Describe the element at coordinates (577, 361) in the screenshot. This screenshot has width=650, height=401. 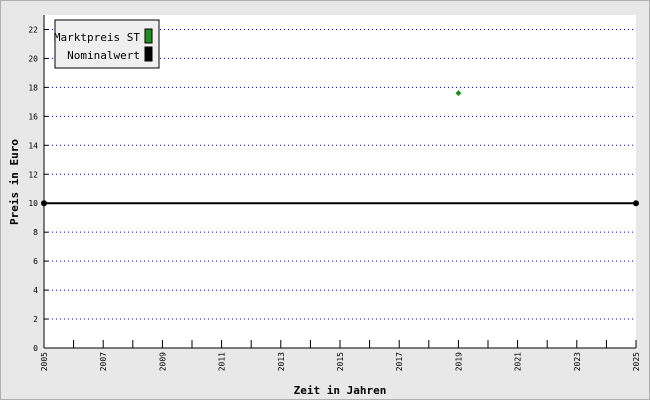
I see `x-tick-label-2023: 2023` at that location.